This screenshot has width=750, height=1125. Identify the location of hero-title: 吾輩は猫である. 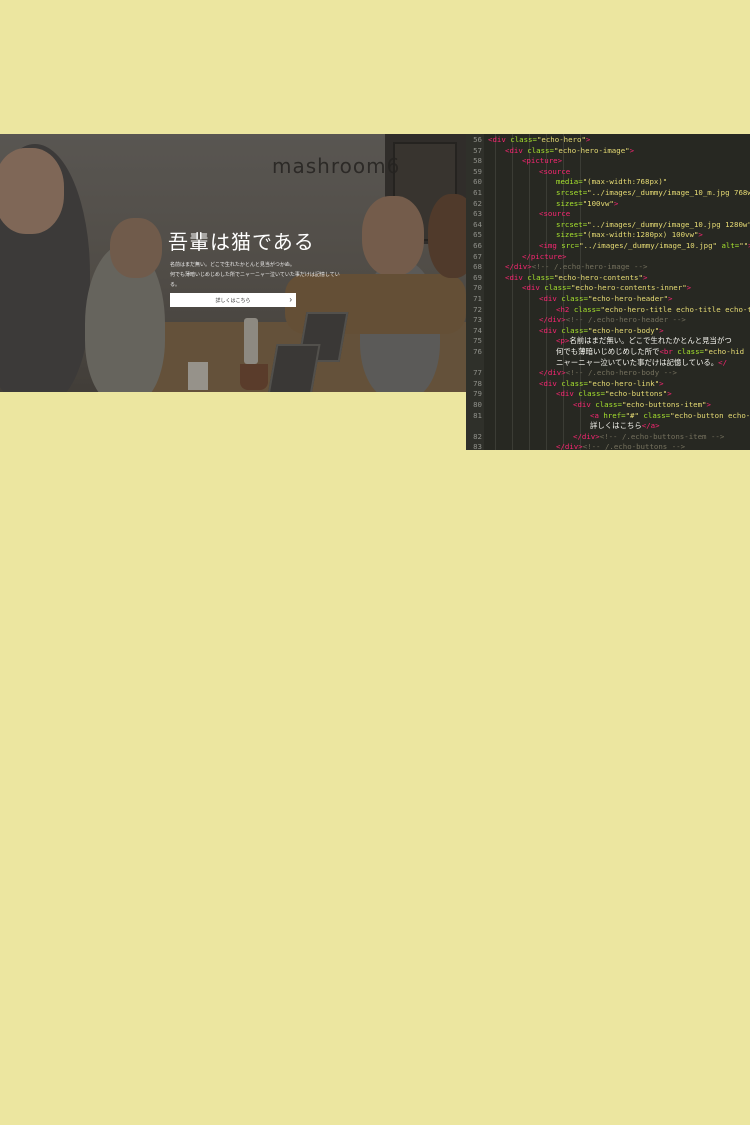
(241, 242).